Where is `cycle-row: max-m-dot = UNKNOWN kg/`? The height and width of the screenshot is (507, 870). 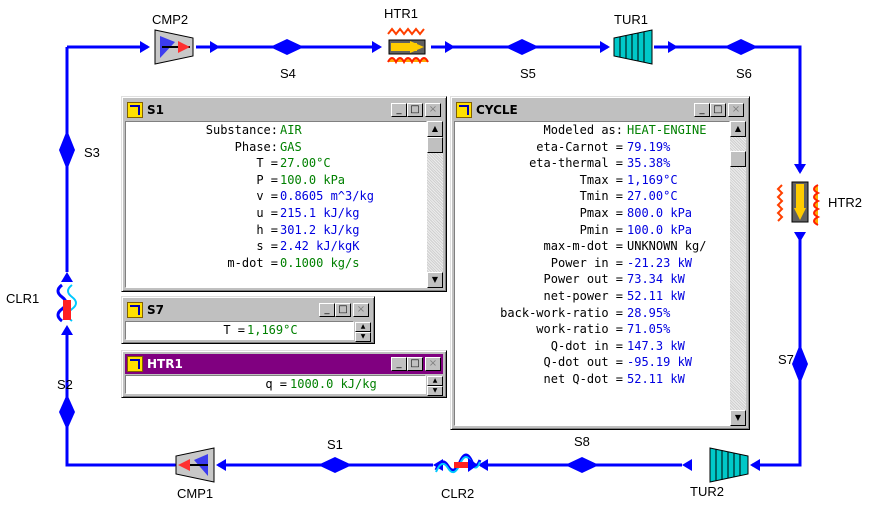 cycle-row: max-m-dot = UNKNOWN kg/ is located at coordinates (592, 246).